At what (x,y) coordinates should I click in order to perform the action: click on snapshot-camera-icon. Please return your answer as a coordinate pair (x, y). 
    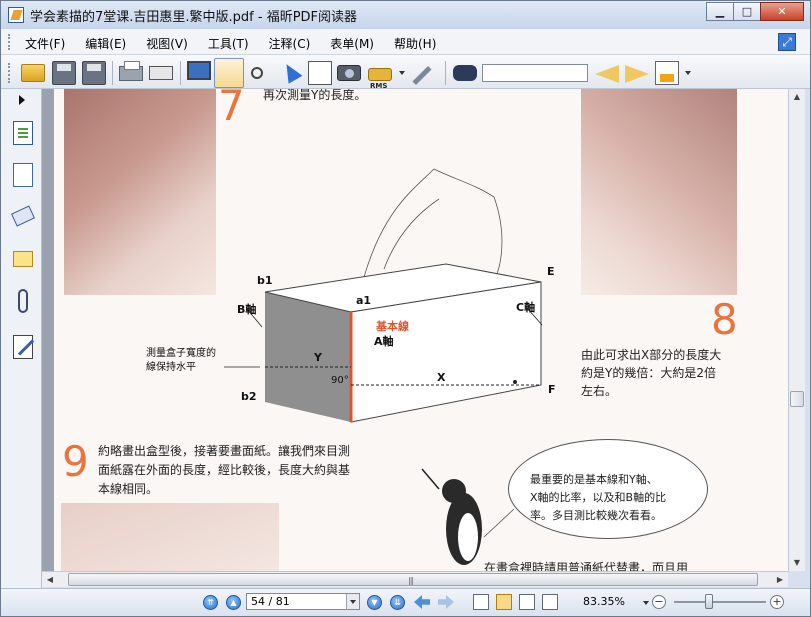
    Looking at the image, I should click on (349, 73).